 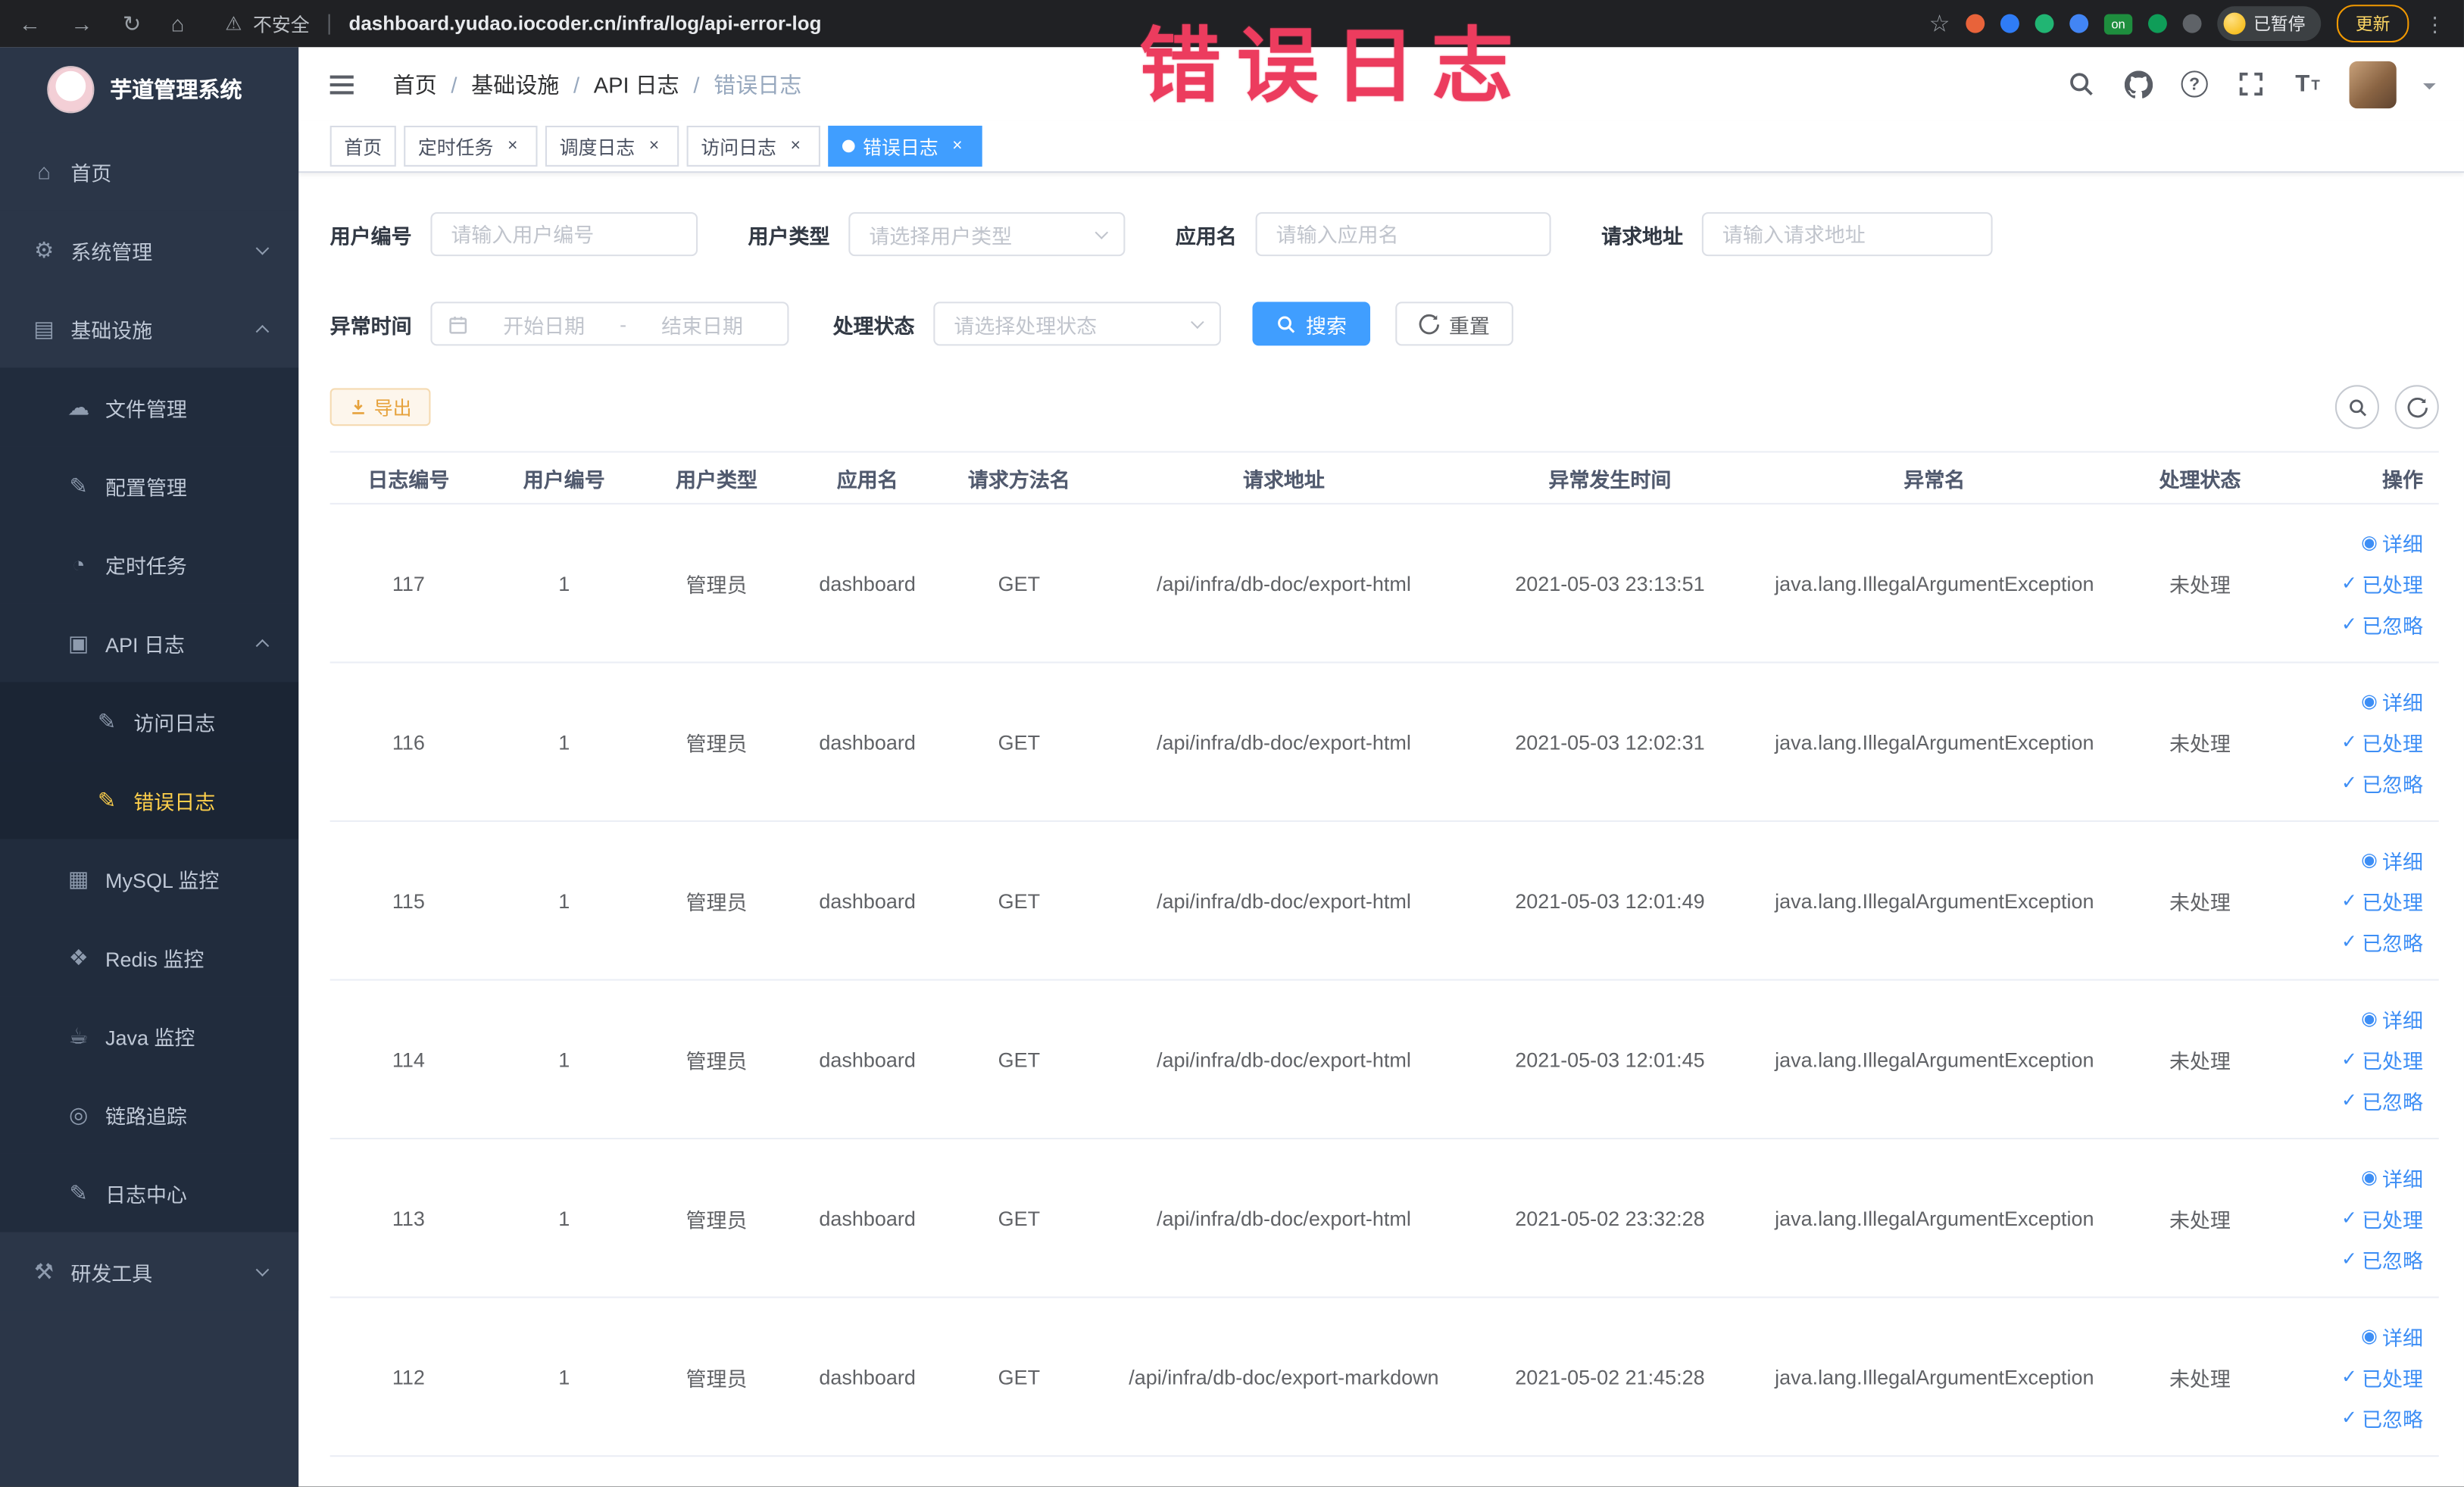 What do you see at coordinates (2373, 84) in the screenshot?
I see `avatar` at bounding box center [2373, 84].